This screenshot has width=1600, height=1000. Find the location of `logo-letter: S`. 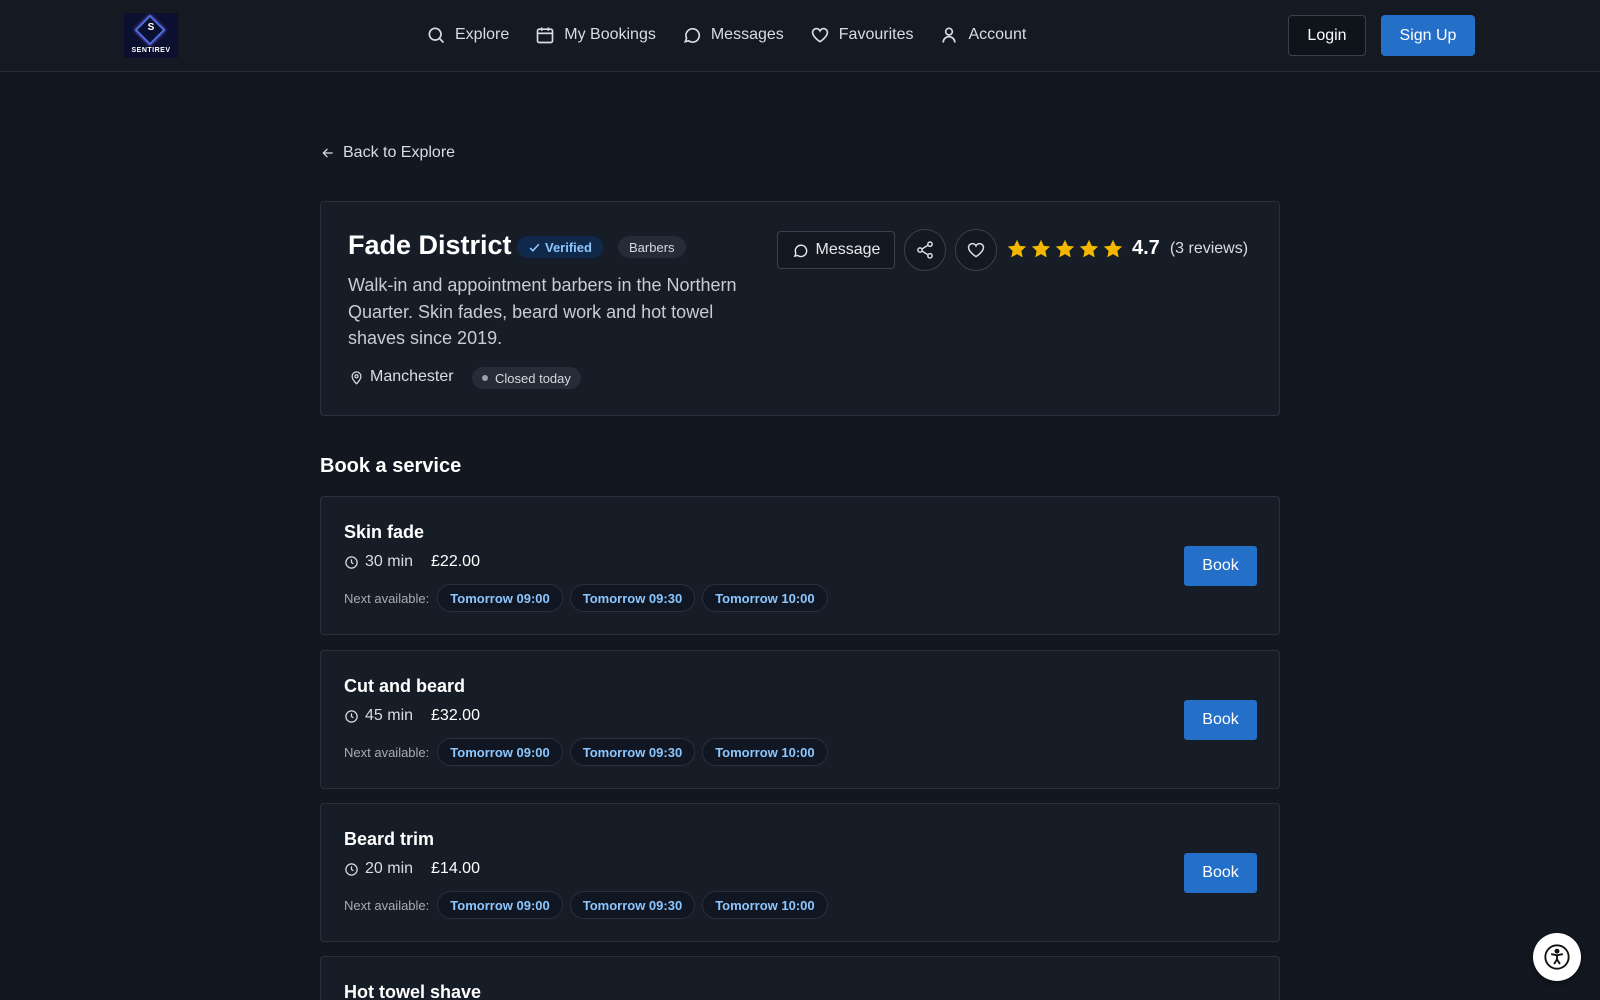

logo-letter: S is located at coordinates (151, 27).